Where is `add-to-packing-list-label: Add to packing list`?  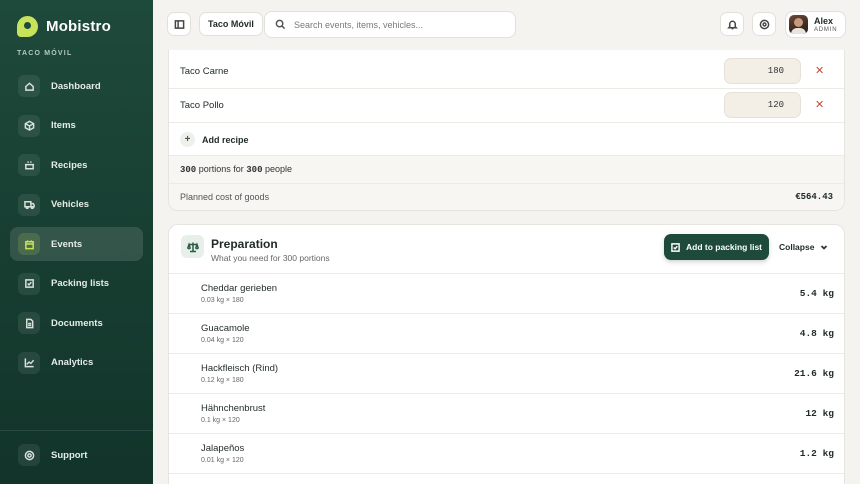
add-to-packing-list-label: Add to packing list is located at coordinates (724, 247).